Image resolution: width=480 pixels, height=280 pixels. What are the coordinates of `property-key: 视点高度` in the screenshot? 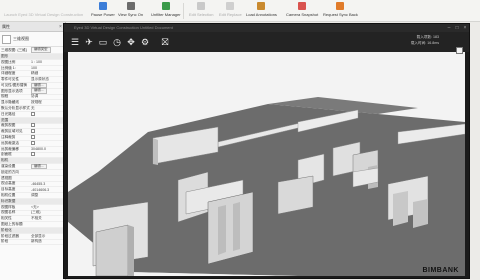 It's located at (8, 183).